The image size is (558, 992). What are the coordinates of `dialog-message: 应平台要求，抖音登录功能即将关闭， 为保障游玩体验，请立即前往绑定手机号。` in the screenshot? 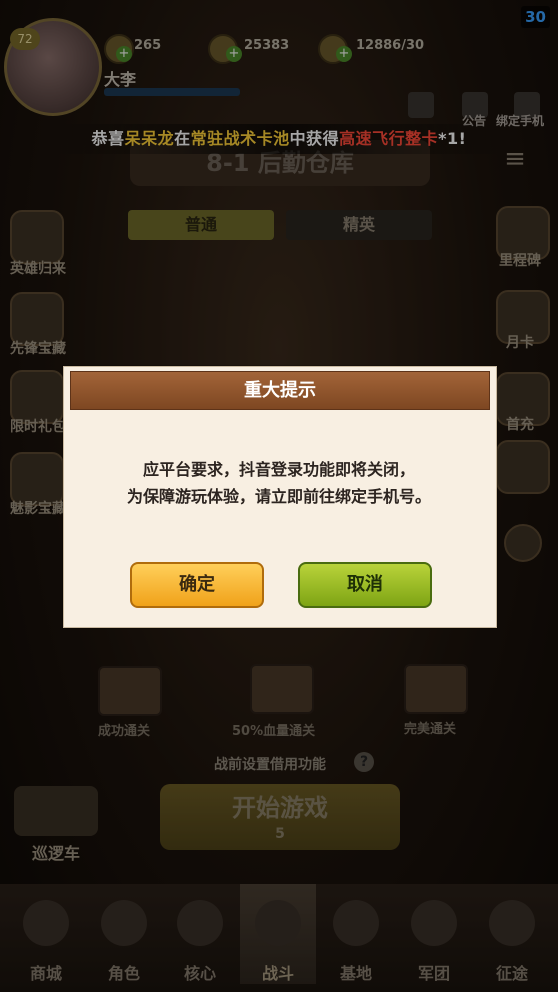 It's located at (279, 483).